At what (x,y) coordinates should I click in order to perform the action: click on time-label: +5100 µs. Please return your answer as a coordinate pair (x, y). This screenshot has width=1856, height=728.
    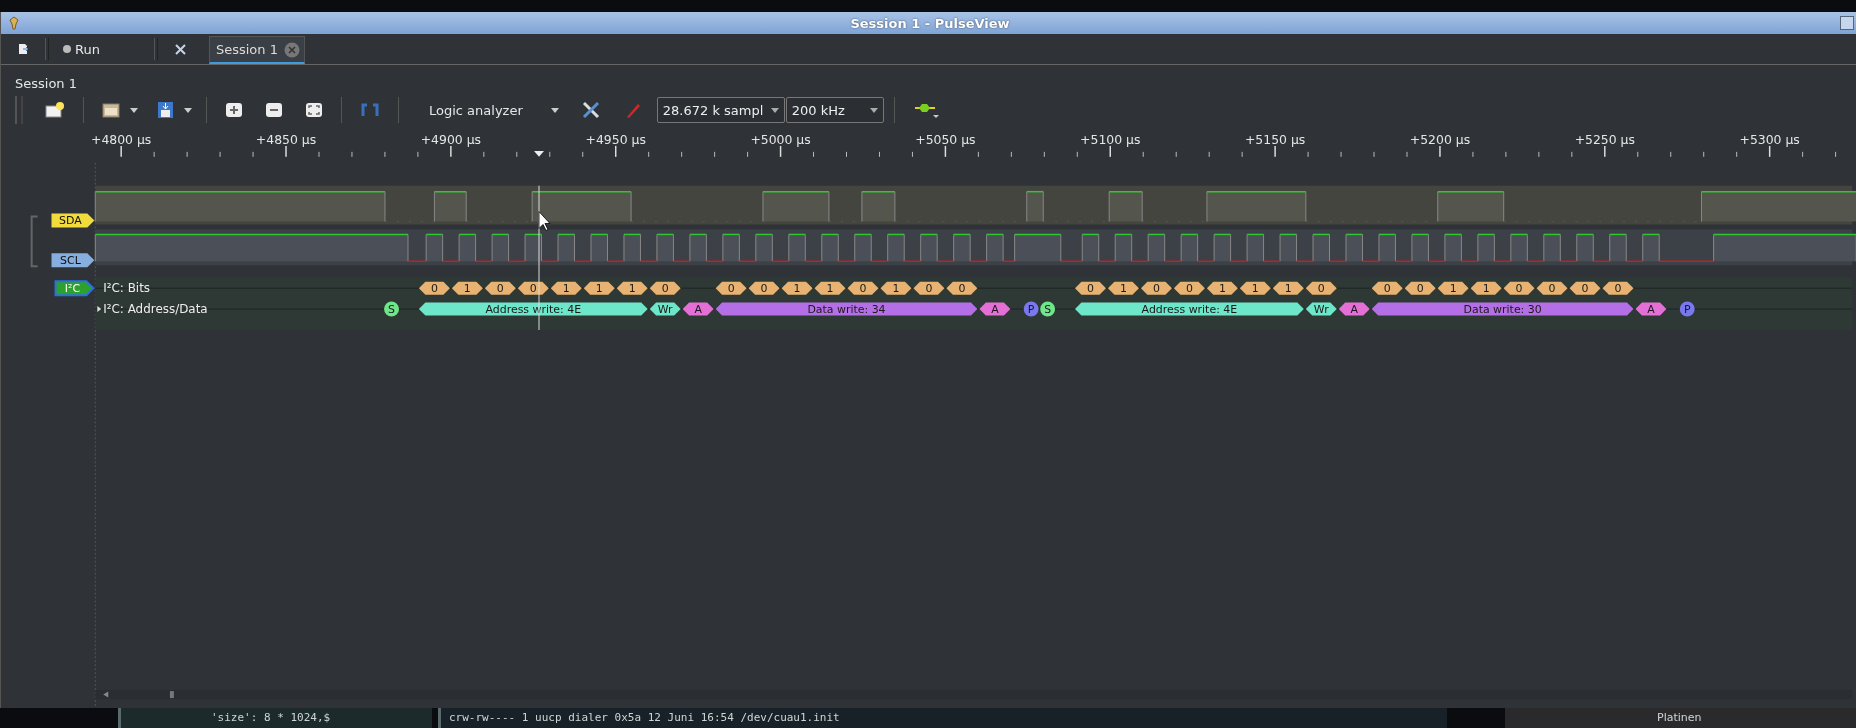
    Looking at the image, I should click on (1110, 139).